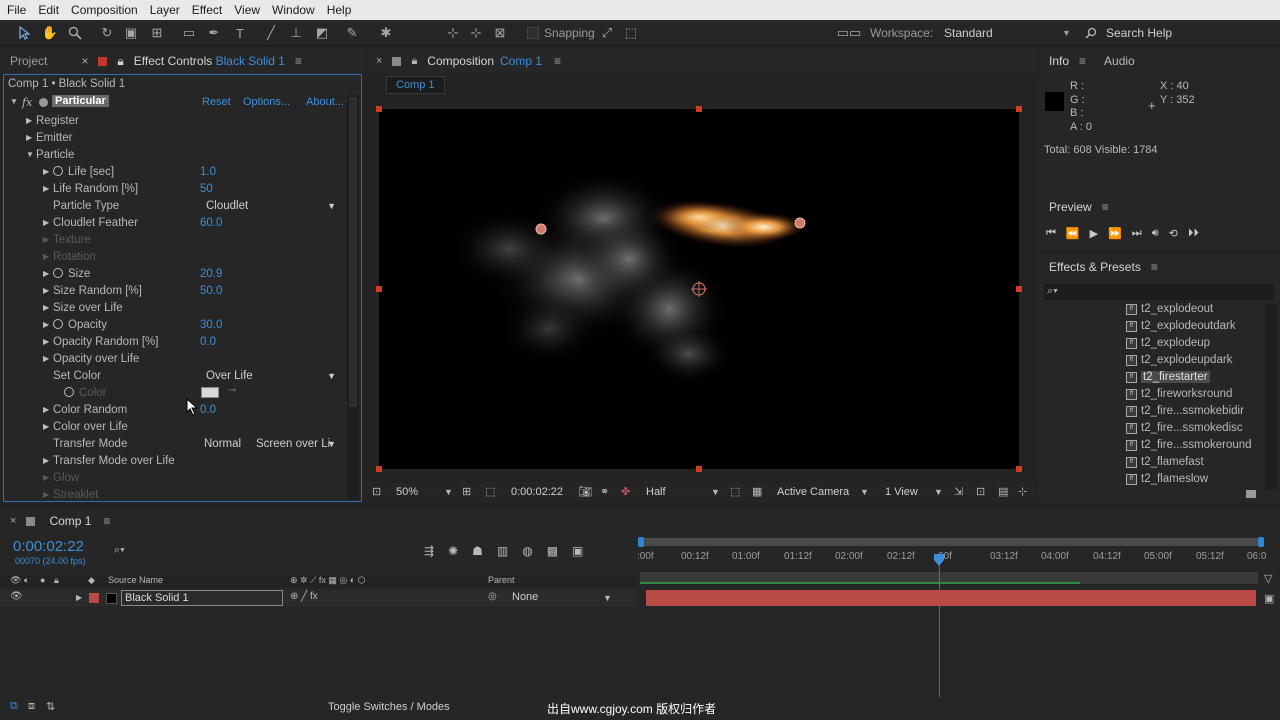  I want to click on pan-behind-tool-icon: ⊞, so click(157, 33).